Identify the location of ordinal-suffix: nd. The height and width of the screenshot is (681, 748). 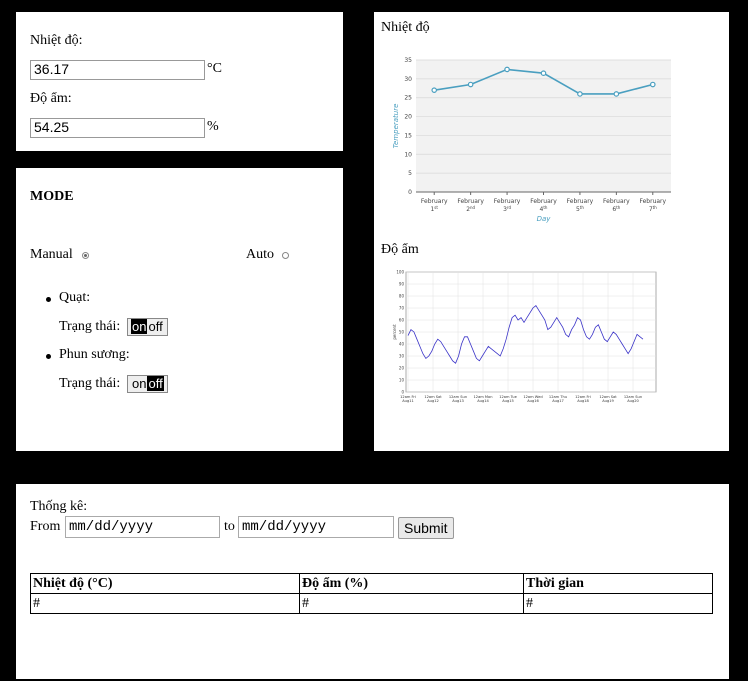
(473, 207).